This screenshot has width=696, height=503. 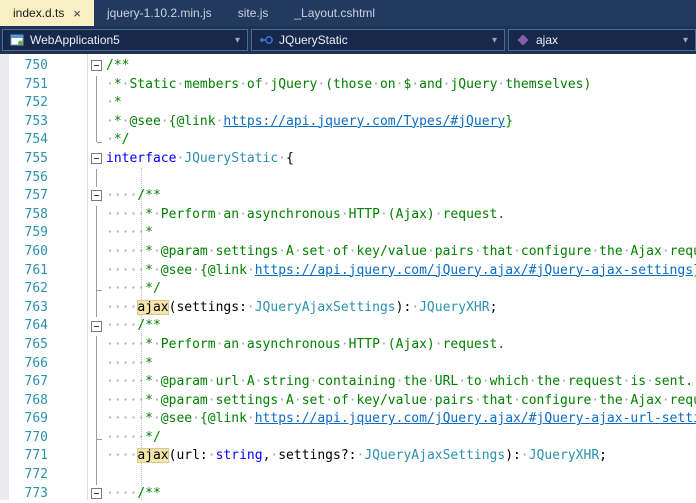 I want to click on tab-jquery-1.10.2.min.js: jquery-1.10.2.min.js, so click(x=159, y=13).